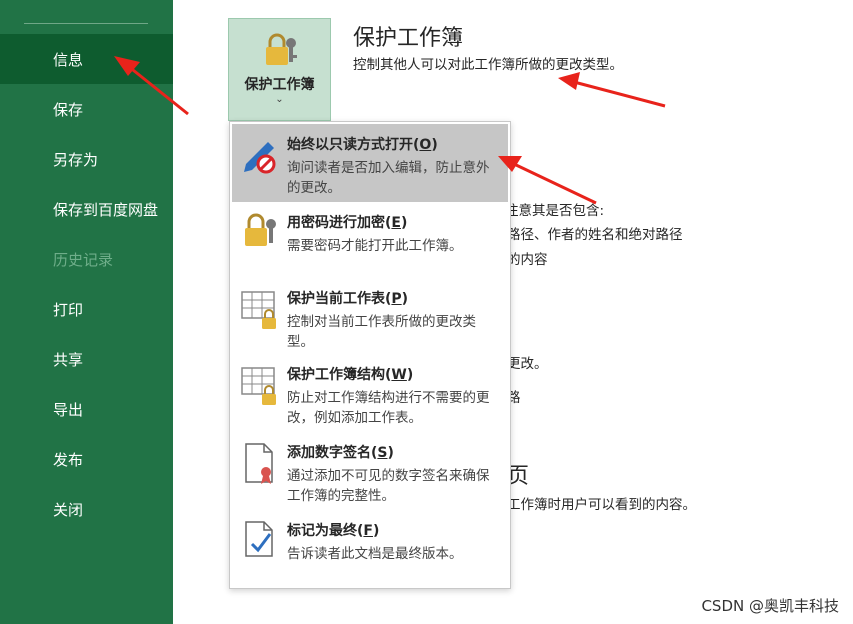 The width and height of the screenshot is (853, 624). Describe the element at coordinates (86, 309) in the screenshot. I see `sidebar-item-print: 打印` at that location.